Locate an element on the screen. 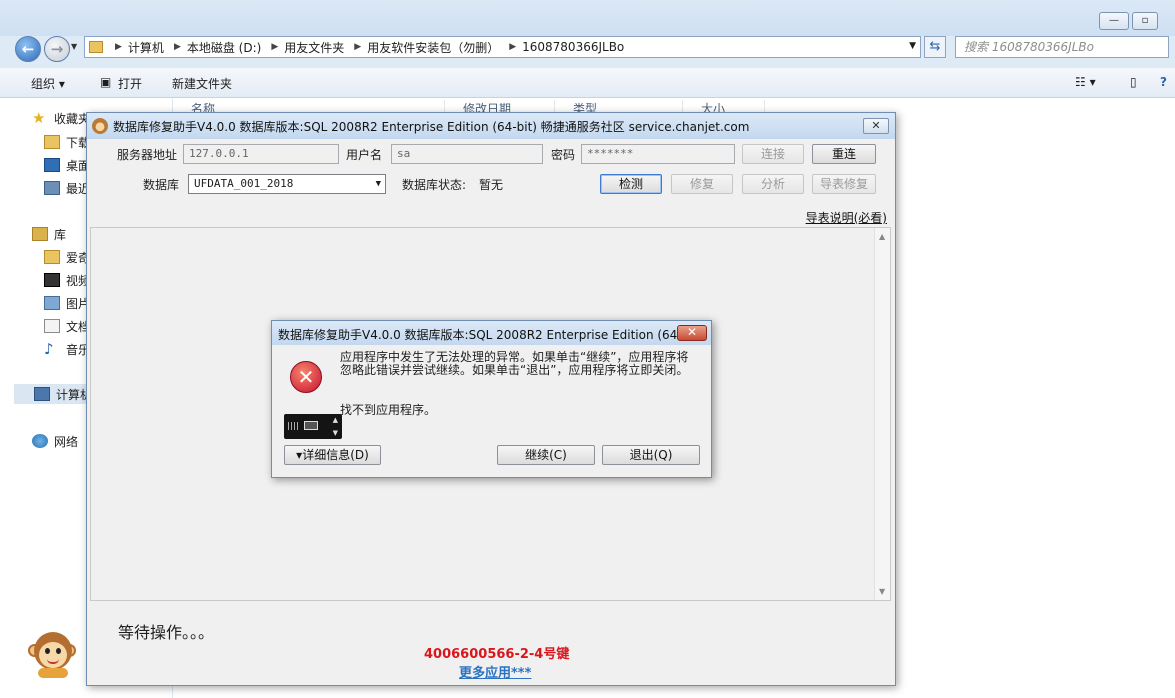  nav-libraries: 库 is located at coordinates (49, 234).